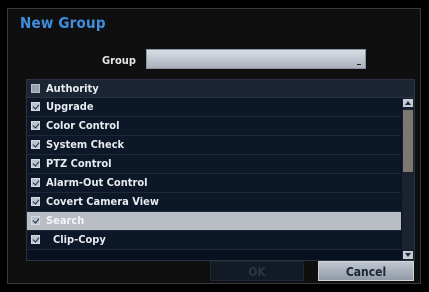  Describe the element at coordinates (70, 106) in the screenshot. I see `list-item-label: Upgrade` at that location.